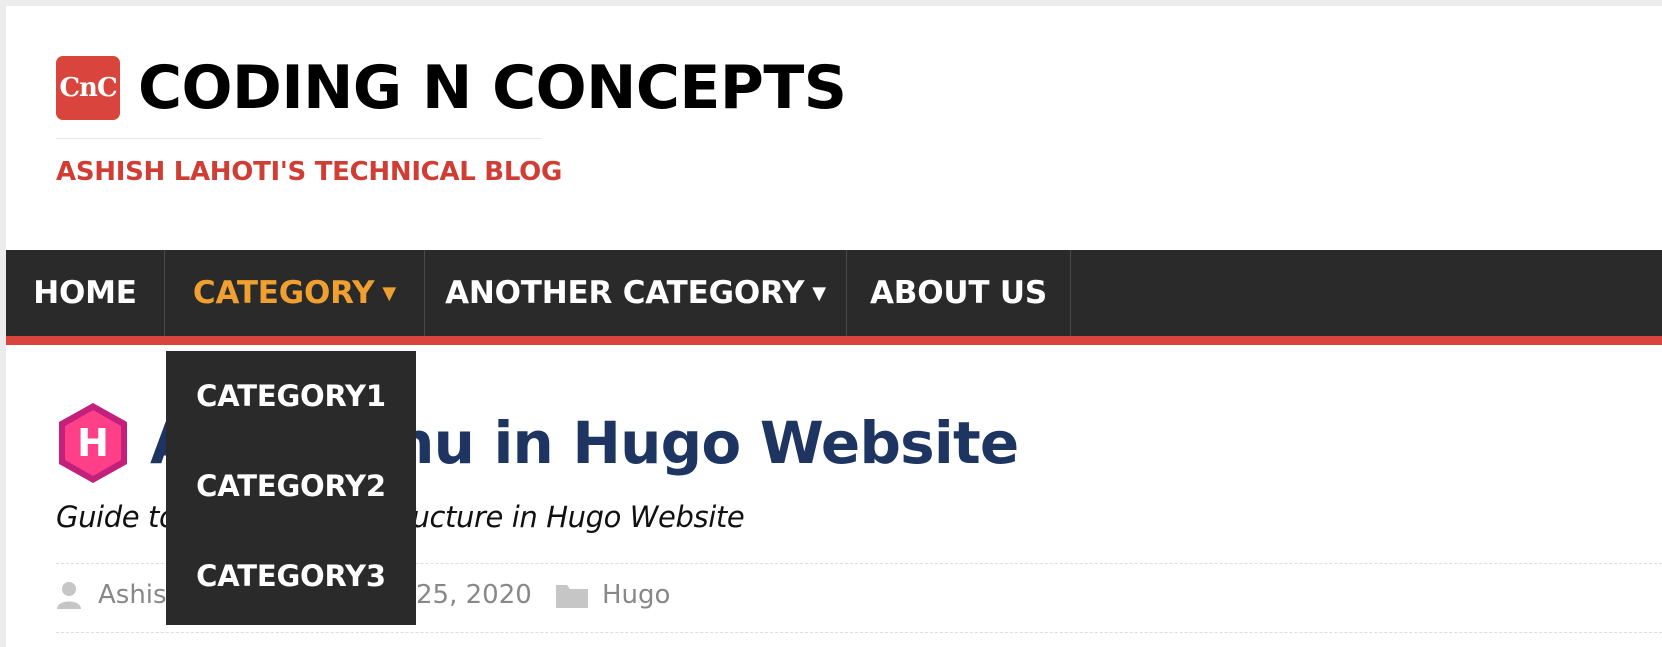 The width and height of the screenshot is (1662, 647). I want to click on meta-author: Ashish, so click(119, 595).